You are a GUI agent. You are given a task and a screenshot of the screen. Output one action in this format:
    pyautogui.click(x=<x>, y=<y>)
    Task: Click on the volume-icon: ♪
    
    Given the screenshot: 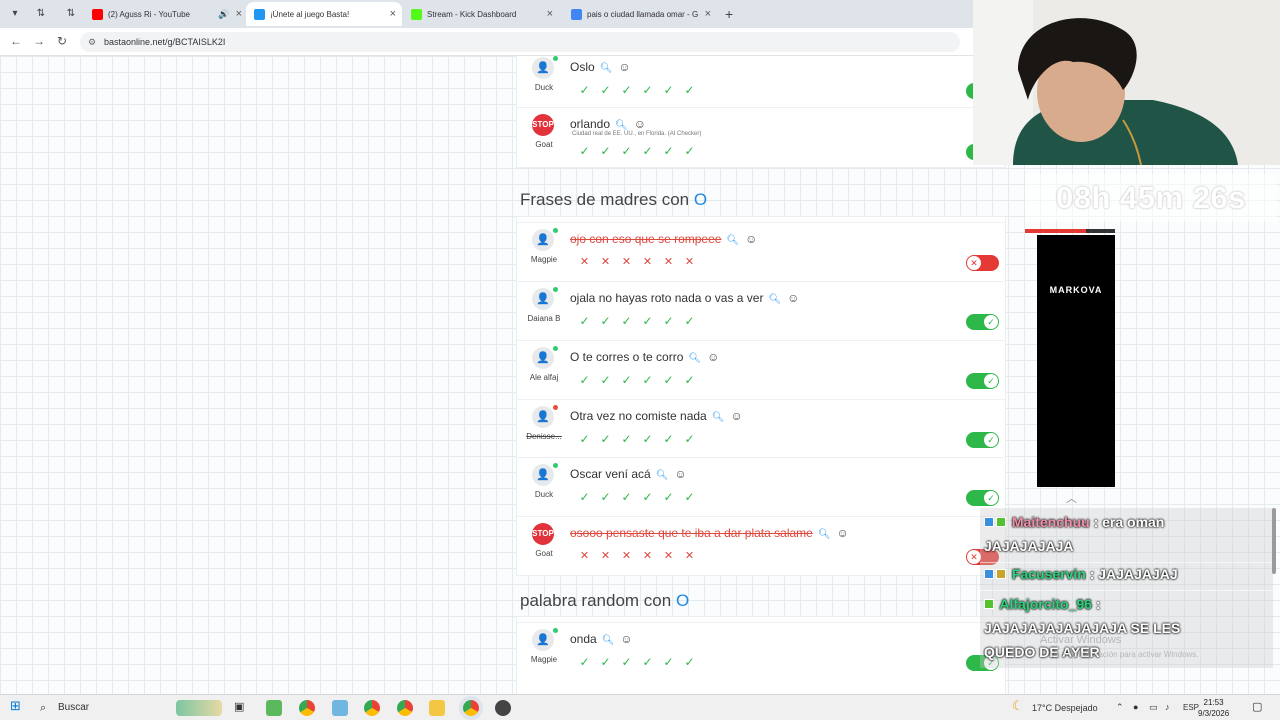 What is the action you would take?
    pyautogui.click(x=1167, y=707)
    